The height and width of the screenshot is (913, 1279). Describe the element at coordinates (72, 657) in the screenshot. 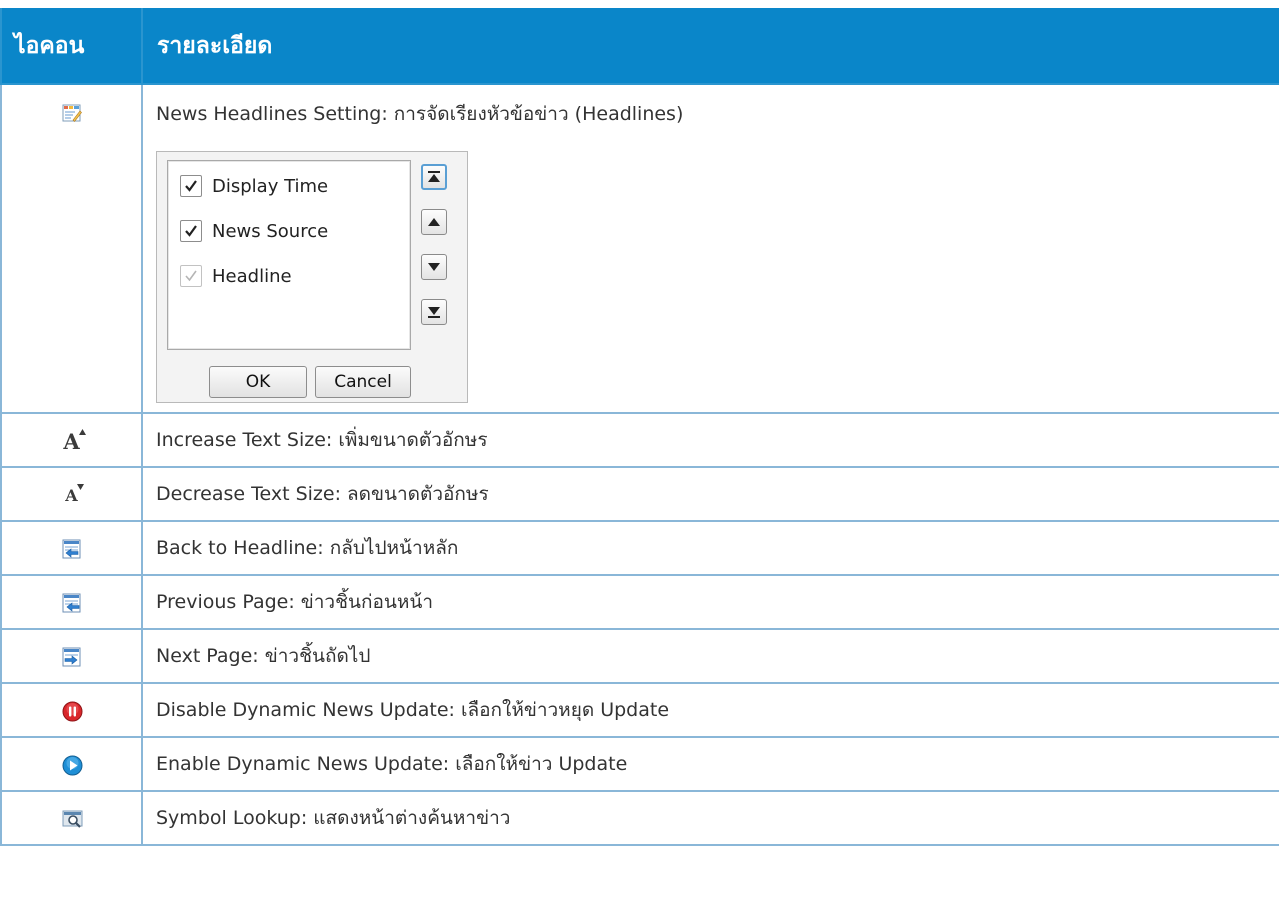

I see `next-page-icon` at that location.